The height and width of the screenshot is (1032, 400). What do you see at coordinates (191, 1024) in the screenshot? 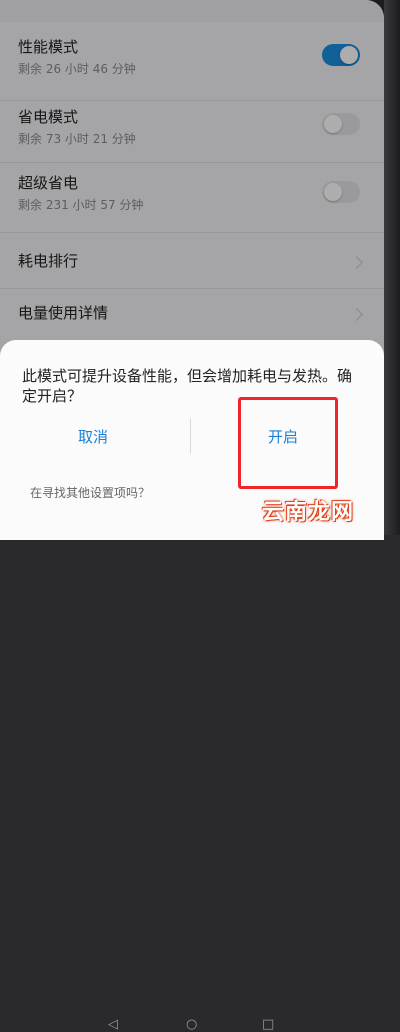
I see `home-icon: ○` at bounding box center [191, 1024].